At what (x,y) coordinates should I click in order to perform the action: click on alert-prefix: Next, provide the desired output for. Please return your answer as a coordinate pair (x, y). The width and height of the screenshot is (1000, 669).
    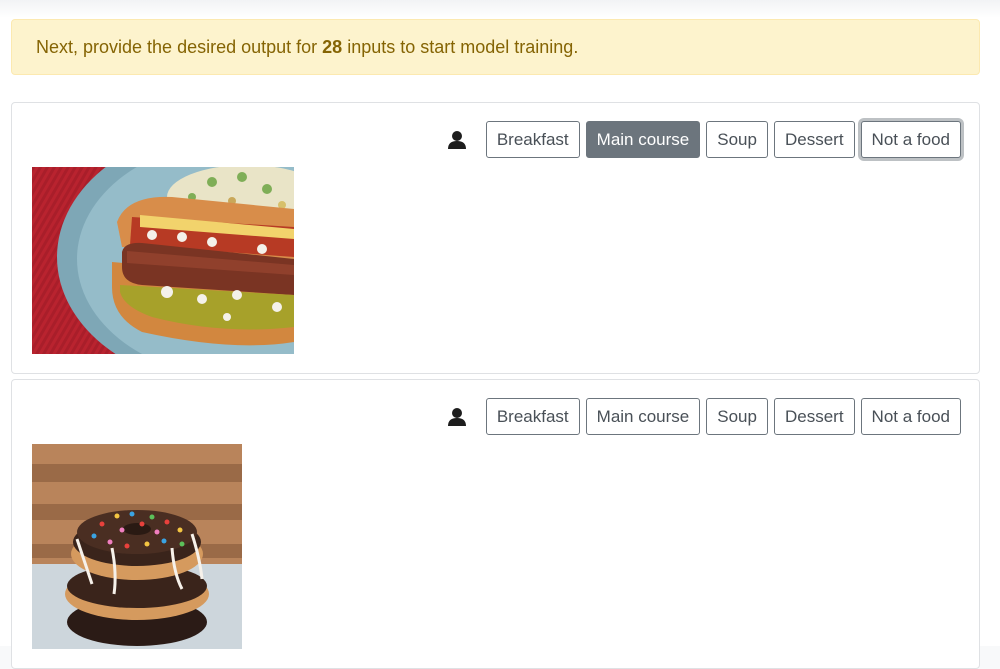
    Looking at the image, I should click on (177, 46).